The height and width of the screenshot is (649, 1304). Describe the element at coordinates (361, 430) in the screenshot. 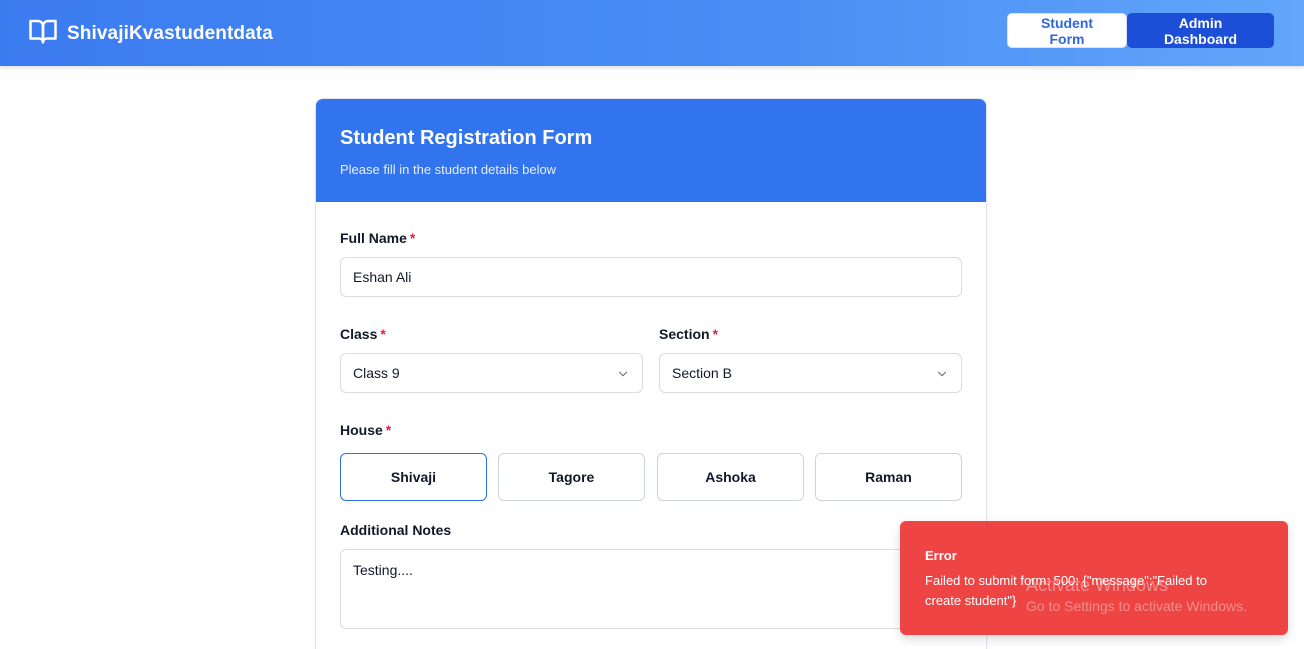

I see `house-label-text: House` at that location.